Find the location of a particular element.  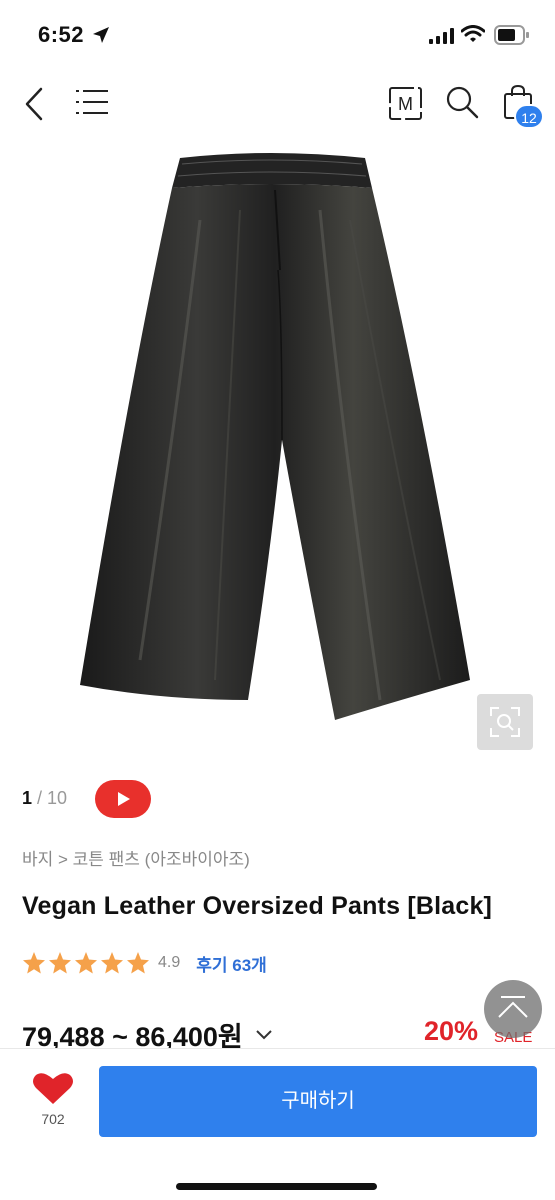

category-breadcrumb: 바지 > 코튼 팬츠 (아조바이아조) is located at coordinates (136, 857).